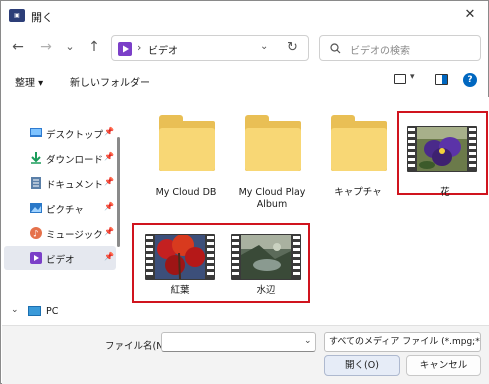 This screenshot has height=384, width=489. Describe the element at coordinates (75, 135) in the screenshot. I see `sidebar-item-label: デスクトップ` at that location.